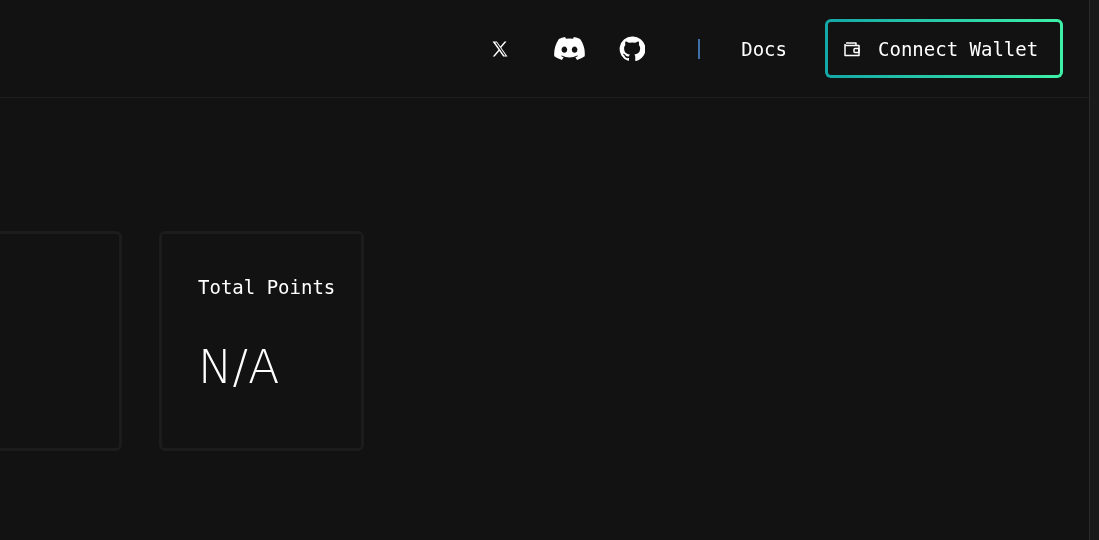 This screenshot has width=1099, height=540. What do you see at coordinates (239, 367) in the screenshot?
I see `stat-value: N/A` at bounding box center [239, 367].